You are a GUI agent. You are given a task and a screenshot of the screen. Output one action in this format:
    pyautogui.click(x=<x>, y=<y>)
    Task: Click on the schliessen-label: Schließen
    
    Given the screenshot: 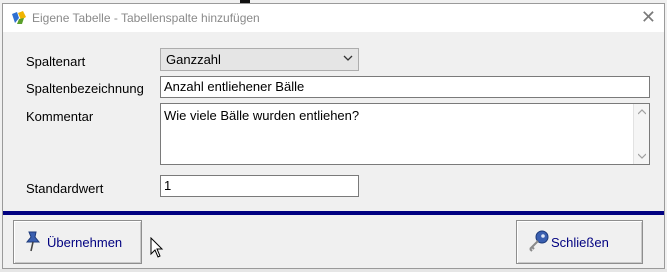 What is the action you would take?
    pyautogui.click(x=580, y=242)
    